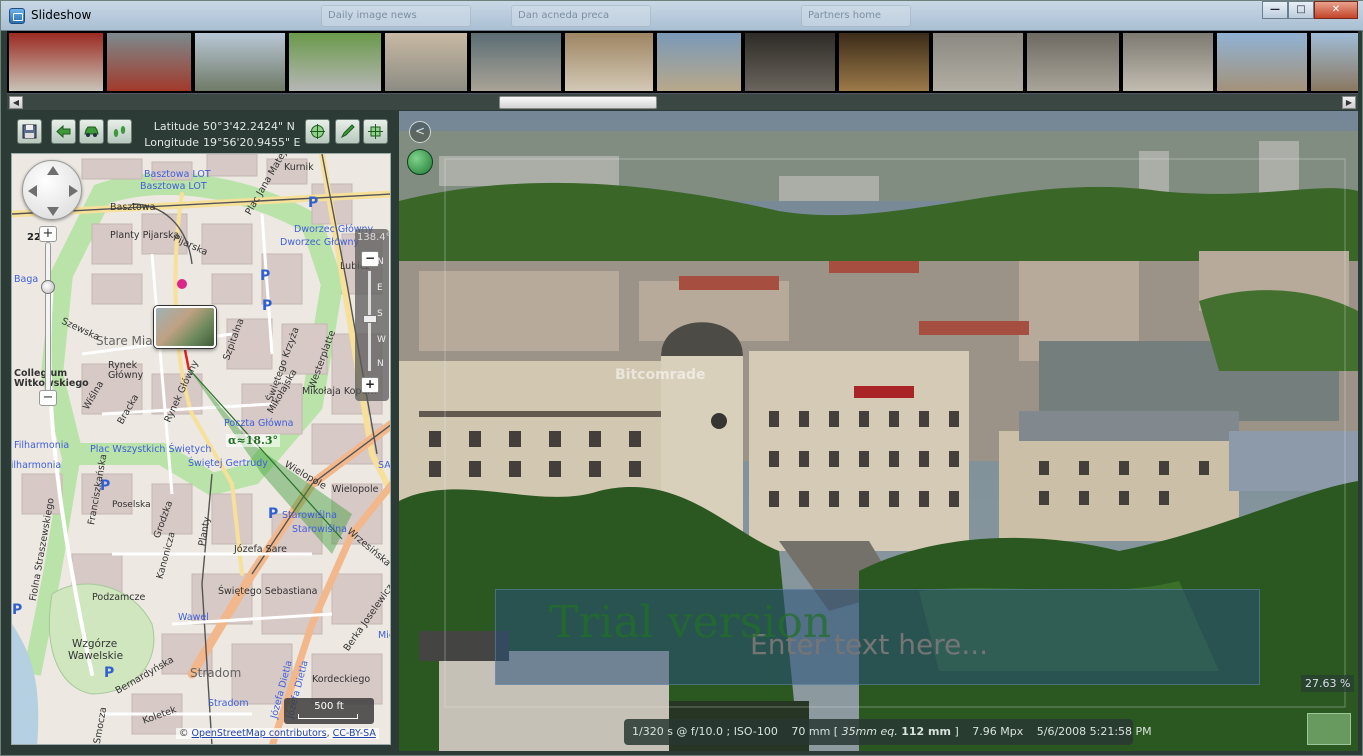 The width and height of the screenshot is (1363, 756). I want to click on locate-button, so click(317, 131).